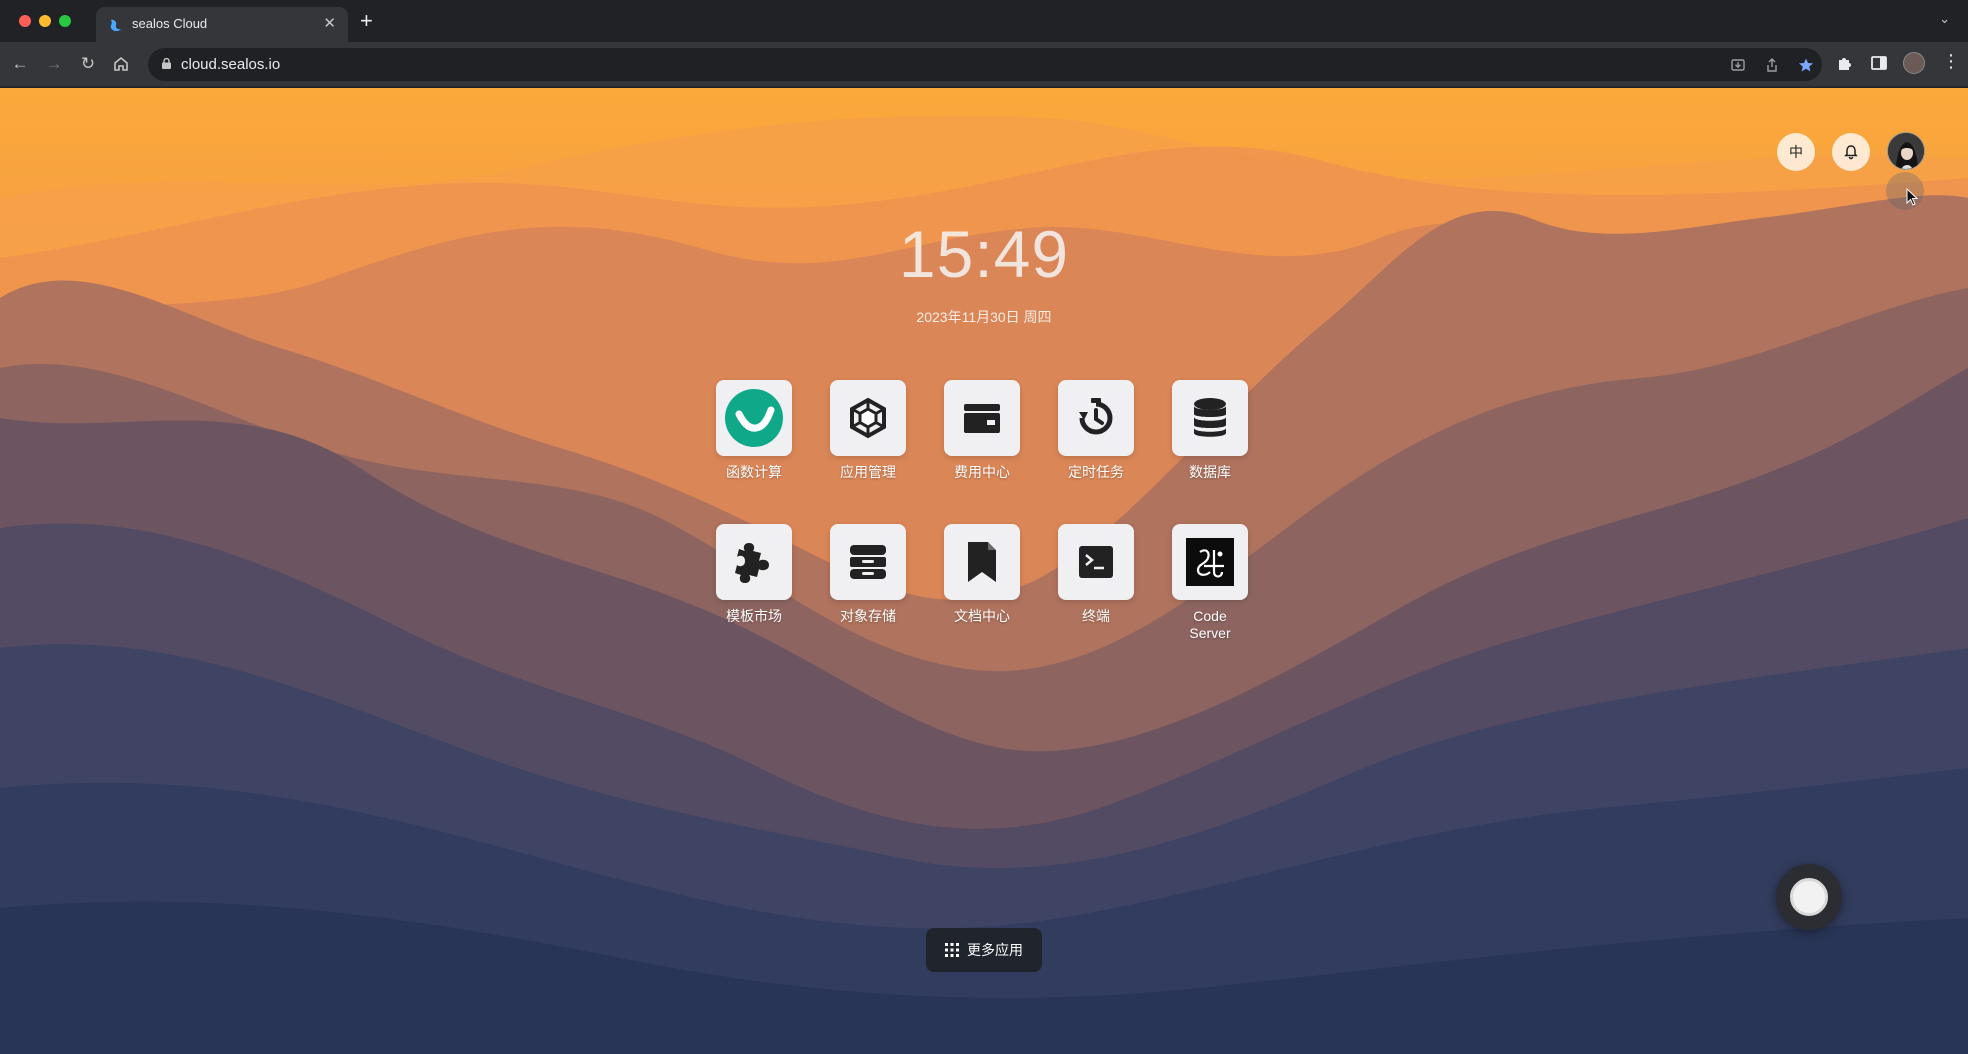 This screenshot has width=1968, height=1054. I want to click on extensions-icon, so click(1845, 63).